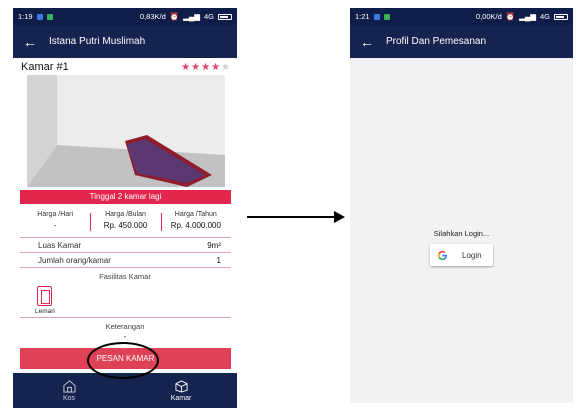 Image resolution: width=583 pixels, height=418 pixels. I want to click on transition-arrow, so click(291, 217).